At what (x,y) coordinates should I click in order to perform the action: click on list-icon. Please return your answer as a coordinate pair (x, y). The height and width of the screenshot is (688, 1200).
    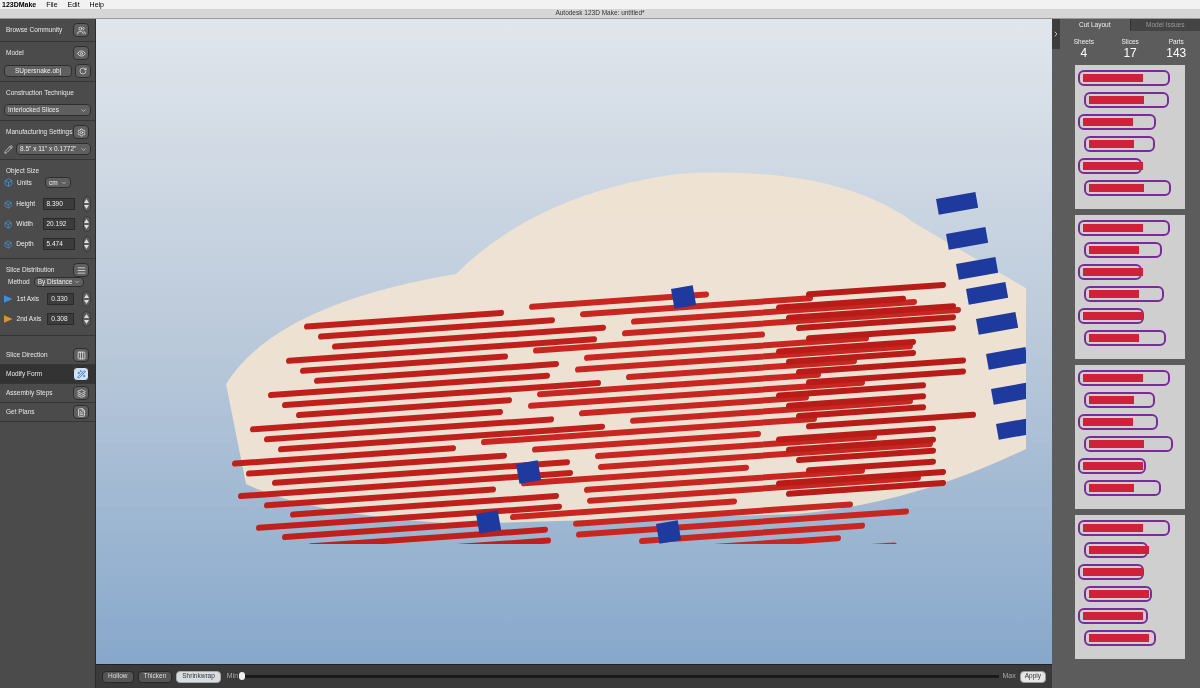
    Looking at the image, I should click on (81, 270).